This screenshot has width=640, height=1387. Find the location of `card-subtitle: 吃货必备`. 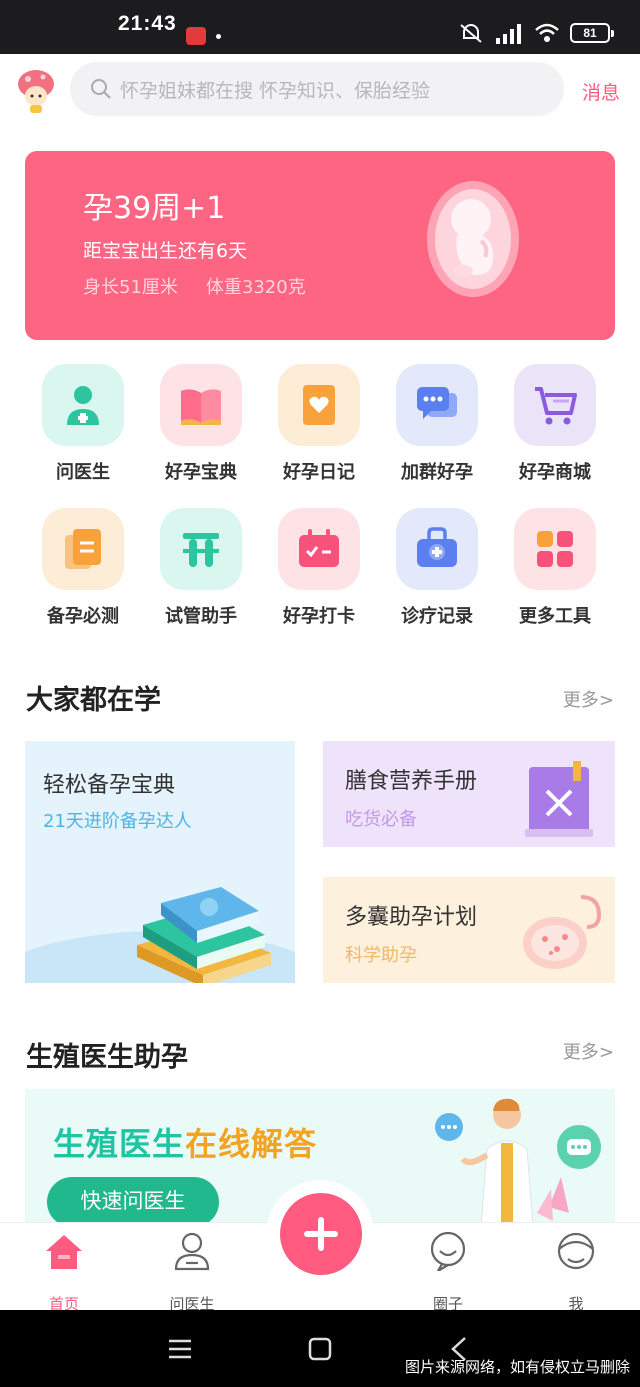

card-subtitle: 吃货必备 is located at coordinates (381, 819).